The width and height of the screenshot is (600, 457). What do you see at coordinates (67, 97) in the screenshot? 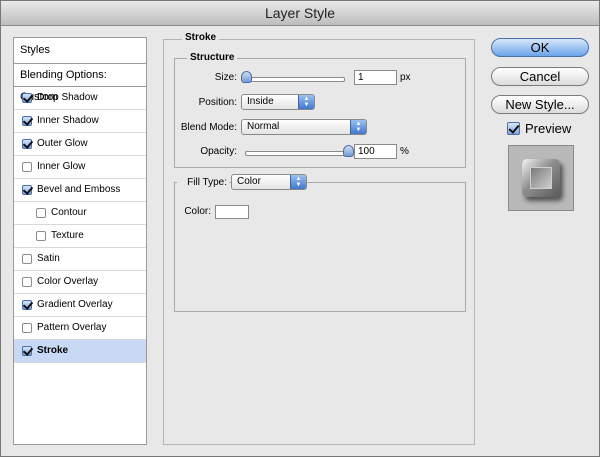
I see `style-item-label: Drop Shadow` at bounding box center [67, 97].